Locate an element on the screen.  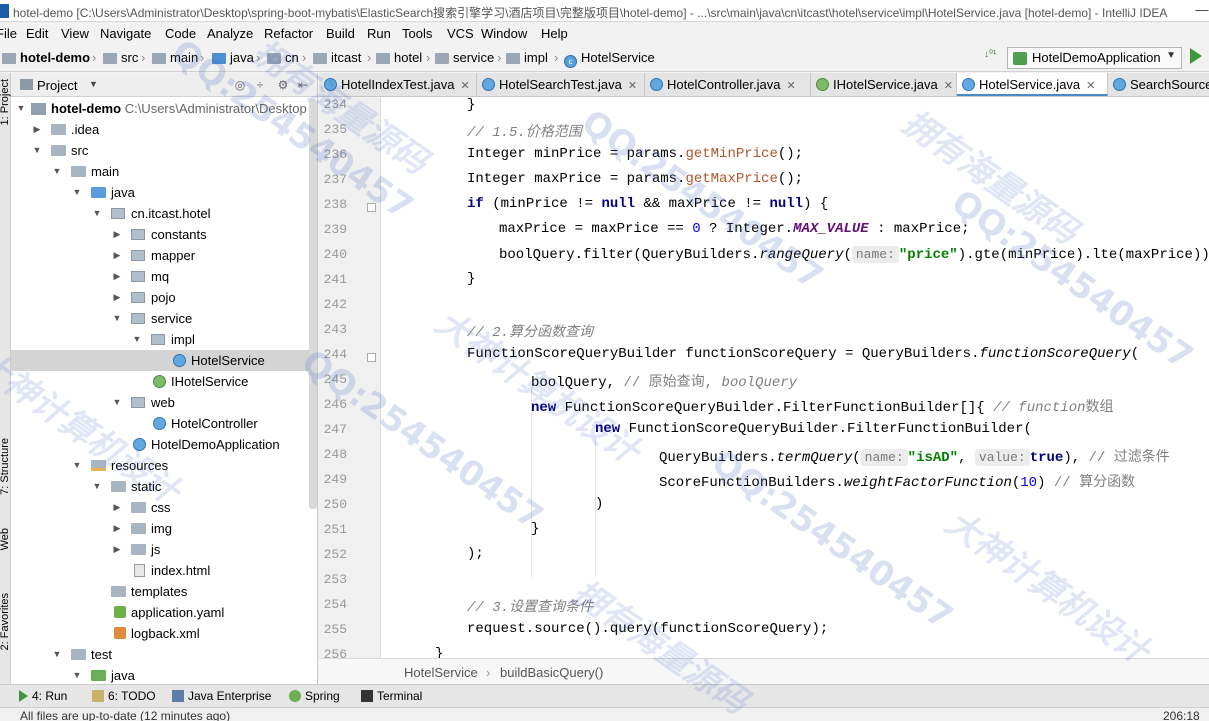
tree-item-java: ▼ java is located at coordinates (164, 192).